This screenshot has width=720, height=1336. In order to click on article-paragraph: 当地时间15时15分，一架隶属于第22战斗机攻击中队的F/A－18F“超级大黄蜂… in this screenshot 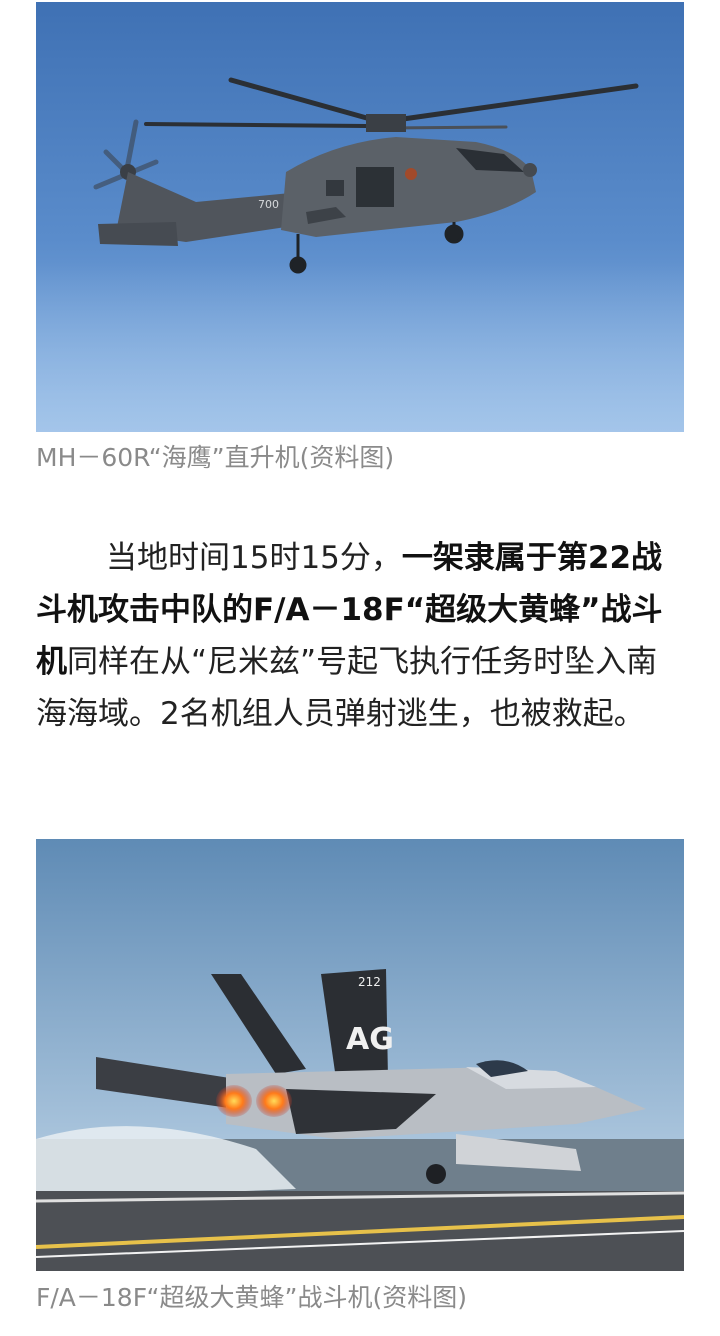, I will do `click(361, 636)`.